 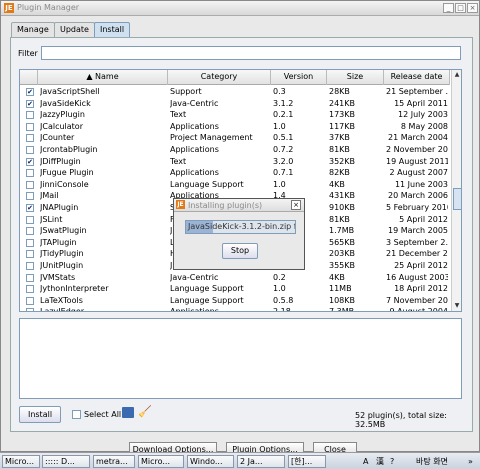 What do you see at coordinates (62, 254) in the screenshot?
I see `row-name: JTidyPlugin` at bounding box center [62, 254].